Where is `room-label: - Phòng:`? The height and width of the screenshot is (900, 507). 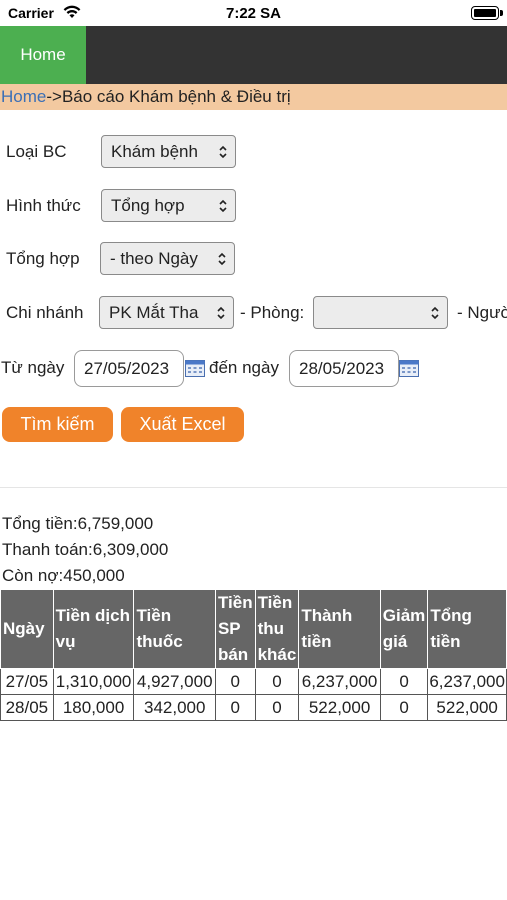 room-label: - Phòng: is located at coordinates (272, 312).